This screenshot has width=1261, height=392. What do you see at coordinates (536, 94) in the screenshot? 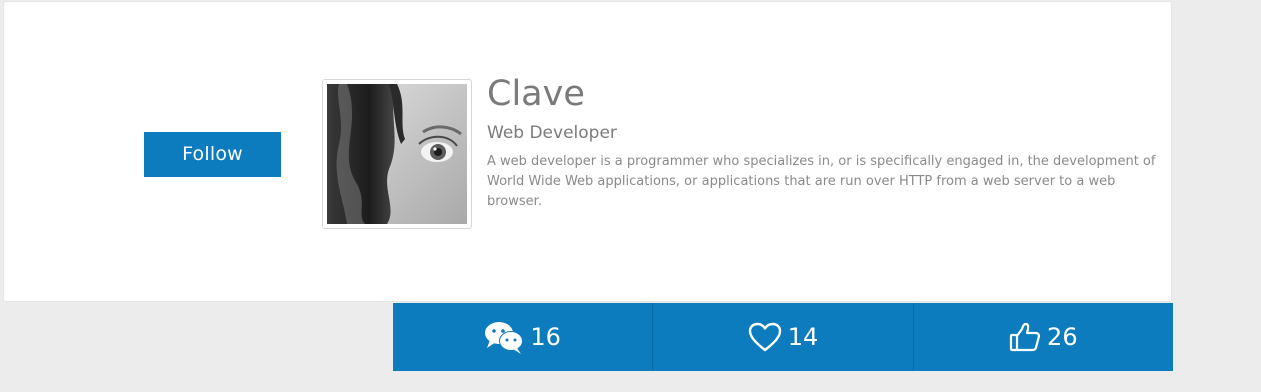
I see `profile-name: Clave` at bounding box center [536, 94].